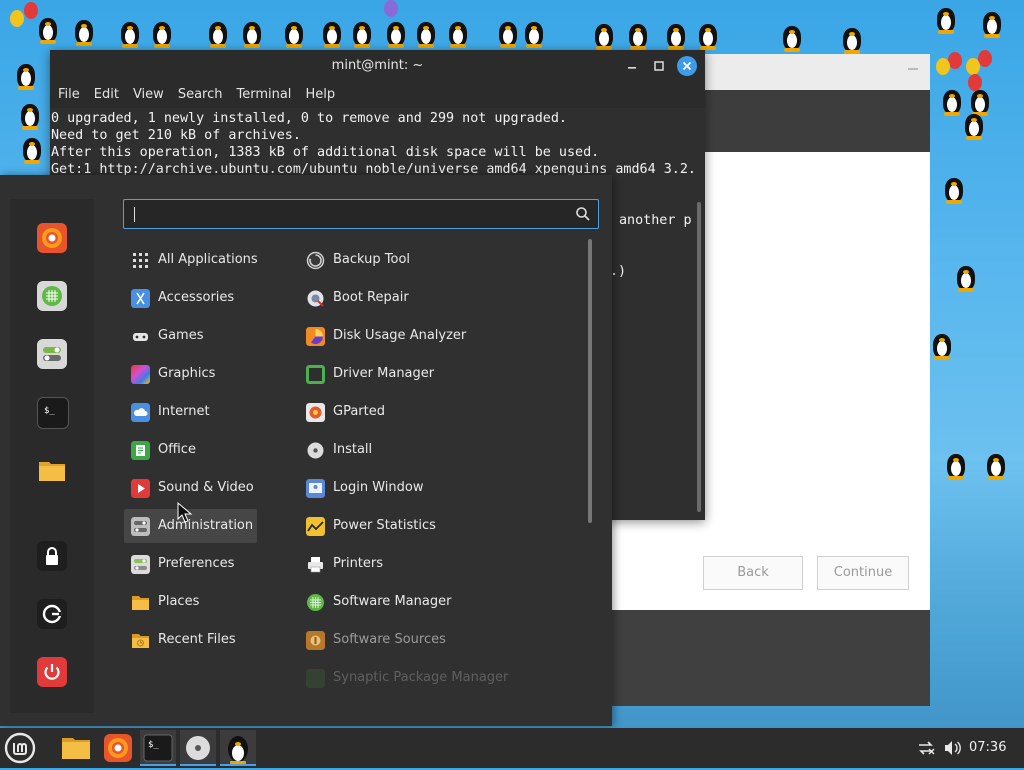  I want to click on boot-repair-icon, so click(315, 298).